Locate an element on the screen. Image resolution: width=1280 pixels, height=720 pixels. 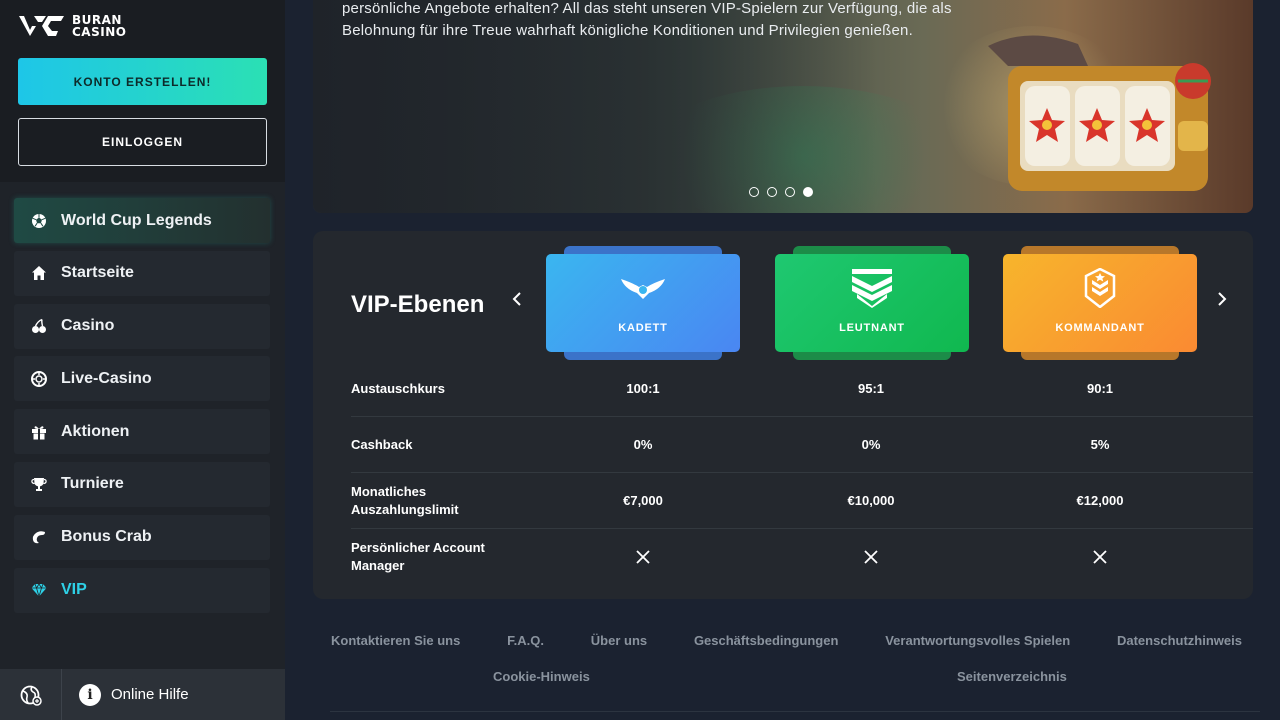
online-help-button: i Online Hilfe is located at coordinates (125, 694).